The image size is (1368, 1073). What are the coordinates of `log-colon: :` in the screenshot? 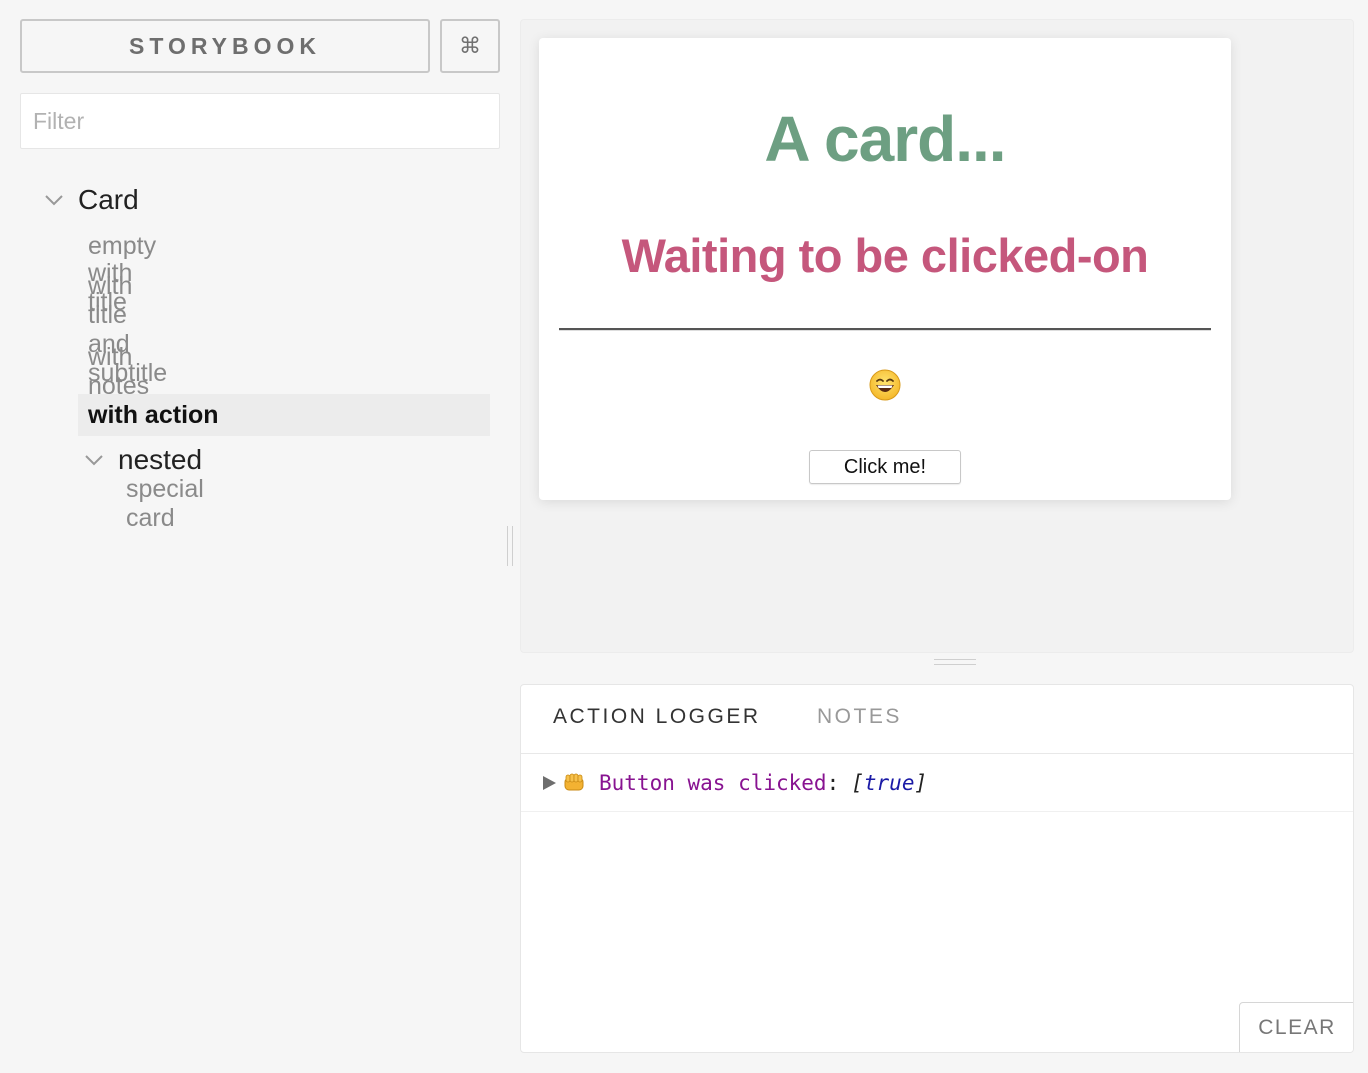 It's located at (833, 783).